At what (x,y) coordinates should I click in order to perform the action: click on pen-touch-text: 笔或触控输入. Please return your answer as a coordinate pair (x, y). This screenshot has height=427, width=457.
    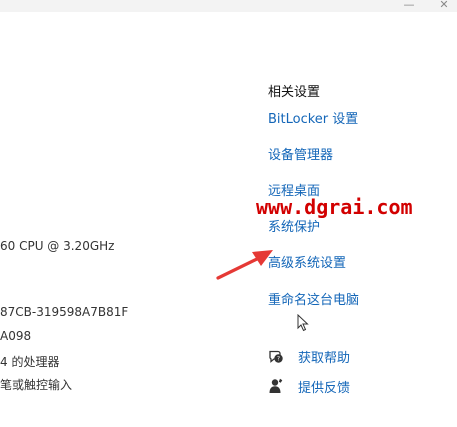
    Looking at the image, I should click on (36, 385).